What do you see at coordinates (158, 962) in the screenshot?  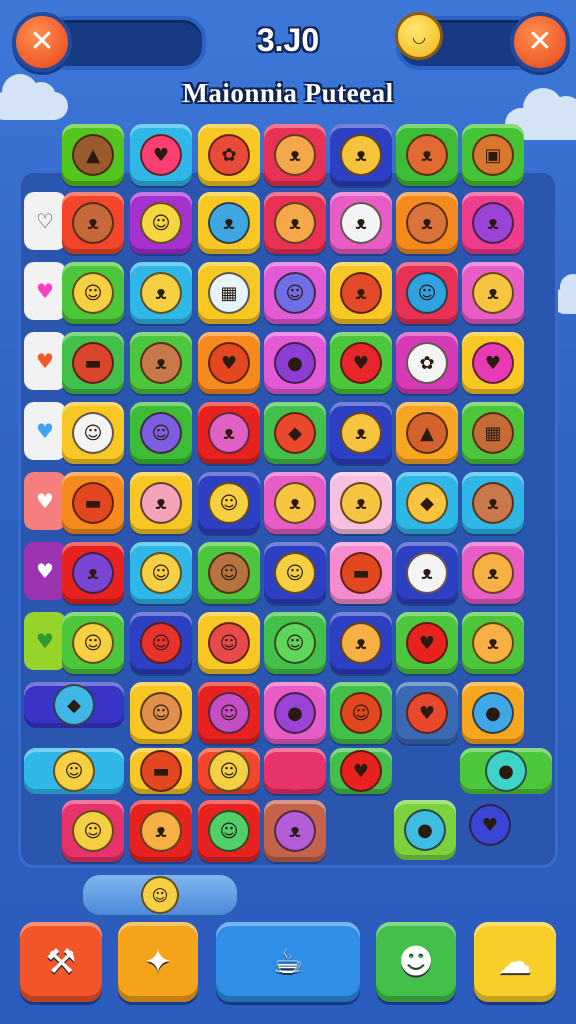 I see `shuffle-button: ✦` at bounding box center [158, 962].